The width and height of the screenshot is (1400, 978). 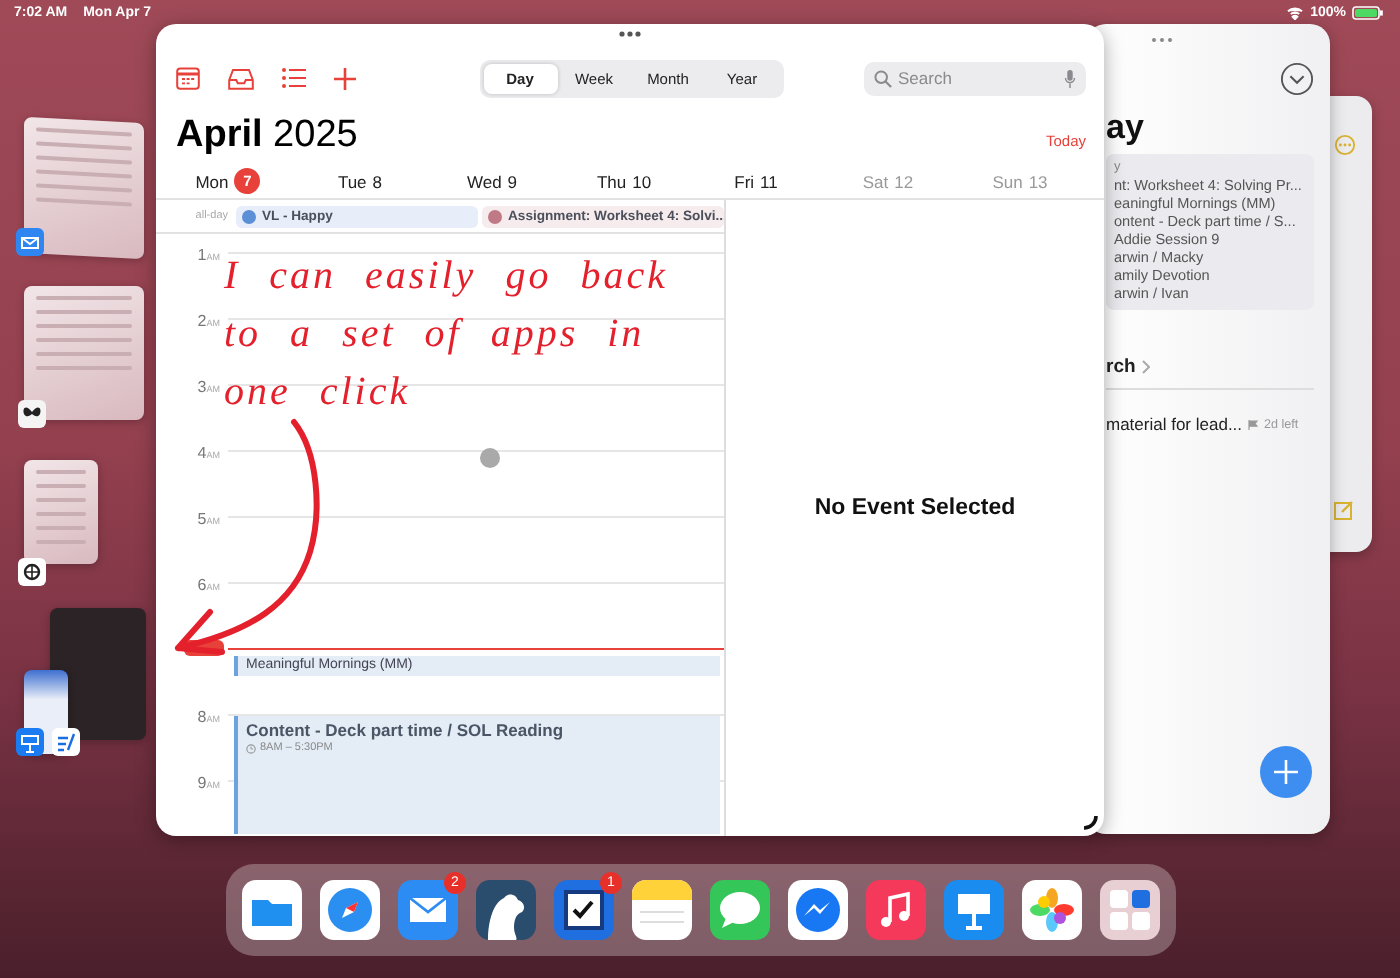 I want to click on chevron-right-icon, so click(x=1145, y=367).